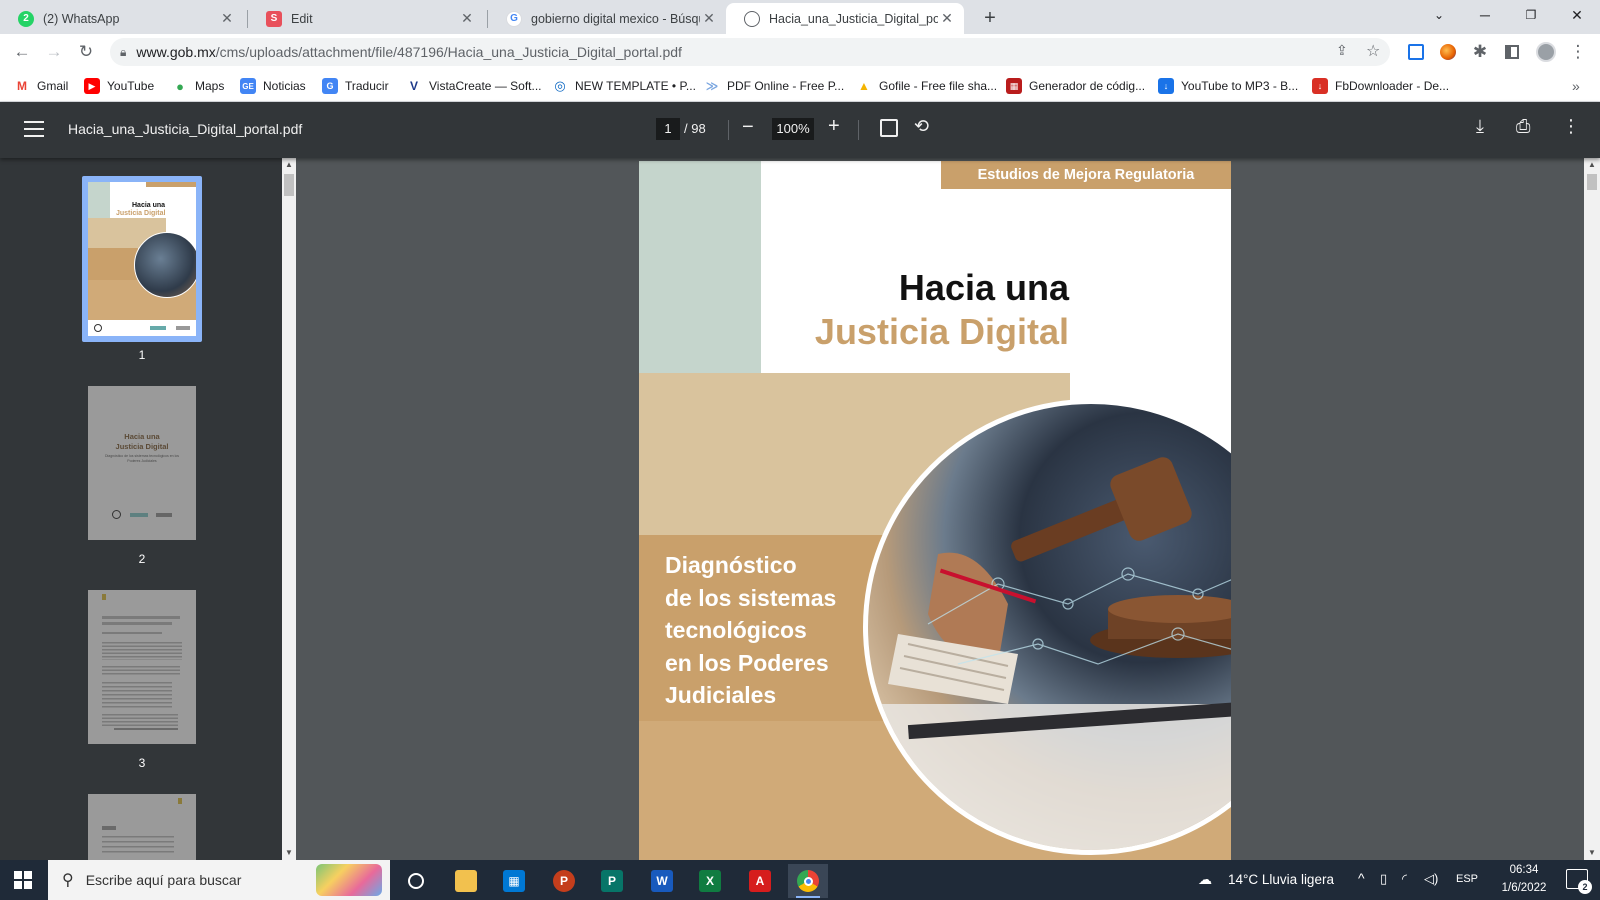  I want to click on back-arrow-icon: ←, so click(22, 52).